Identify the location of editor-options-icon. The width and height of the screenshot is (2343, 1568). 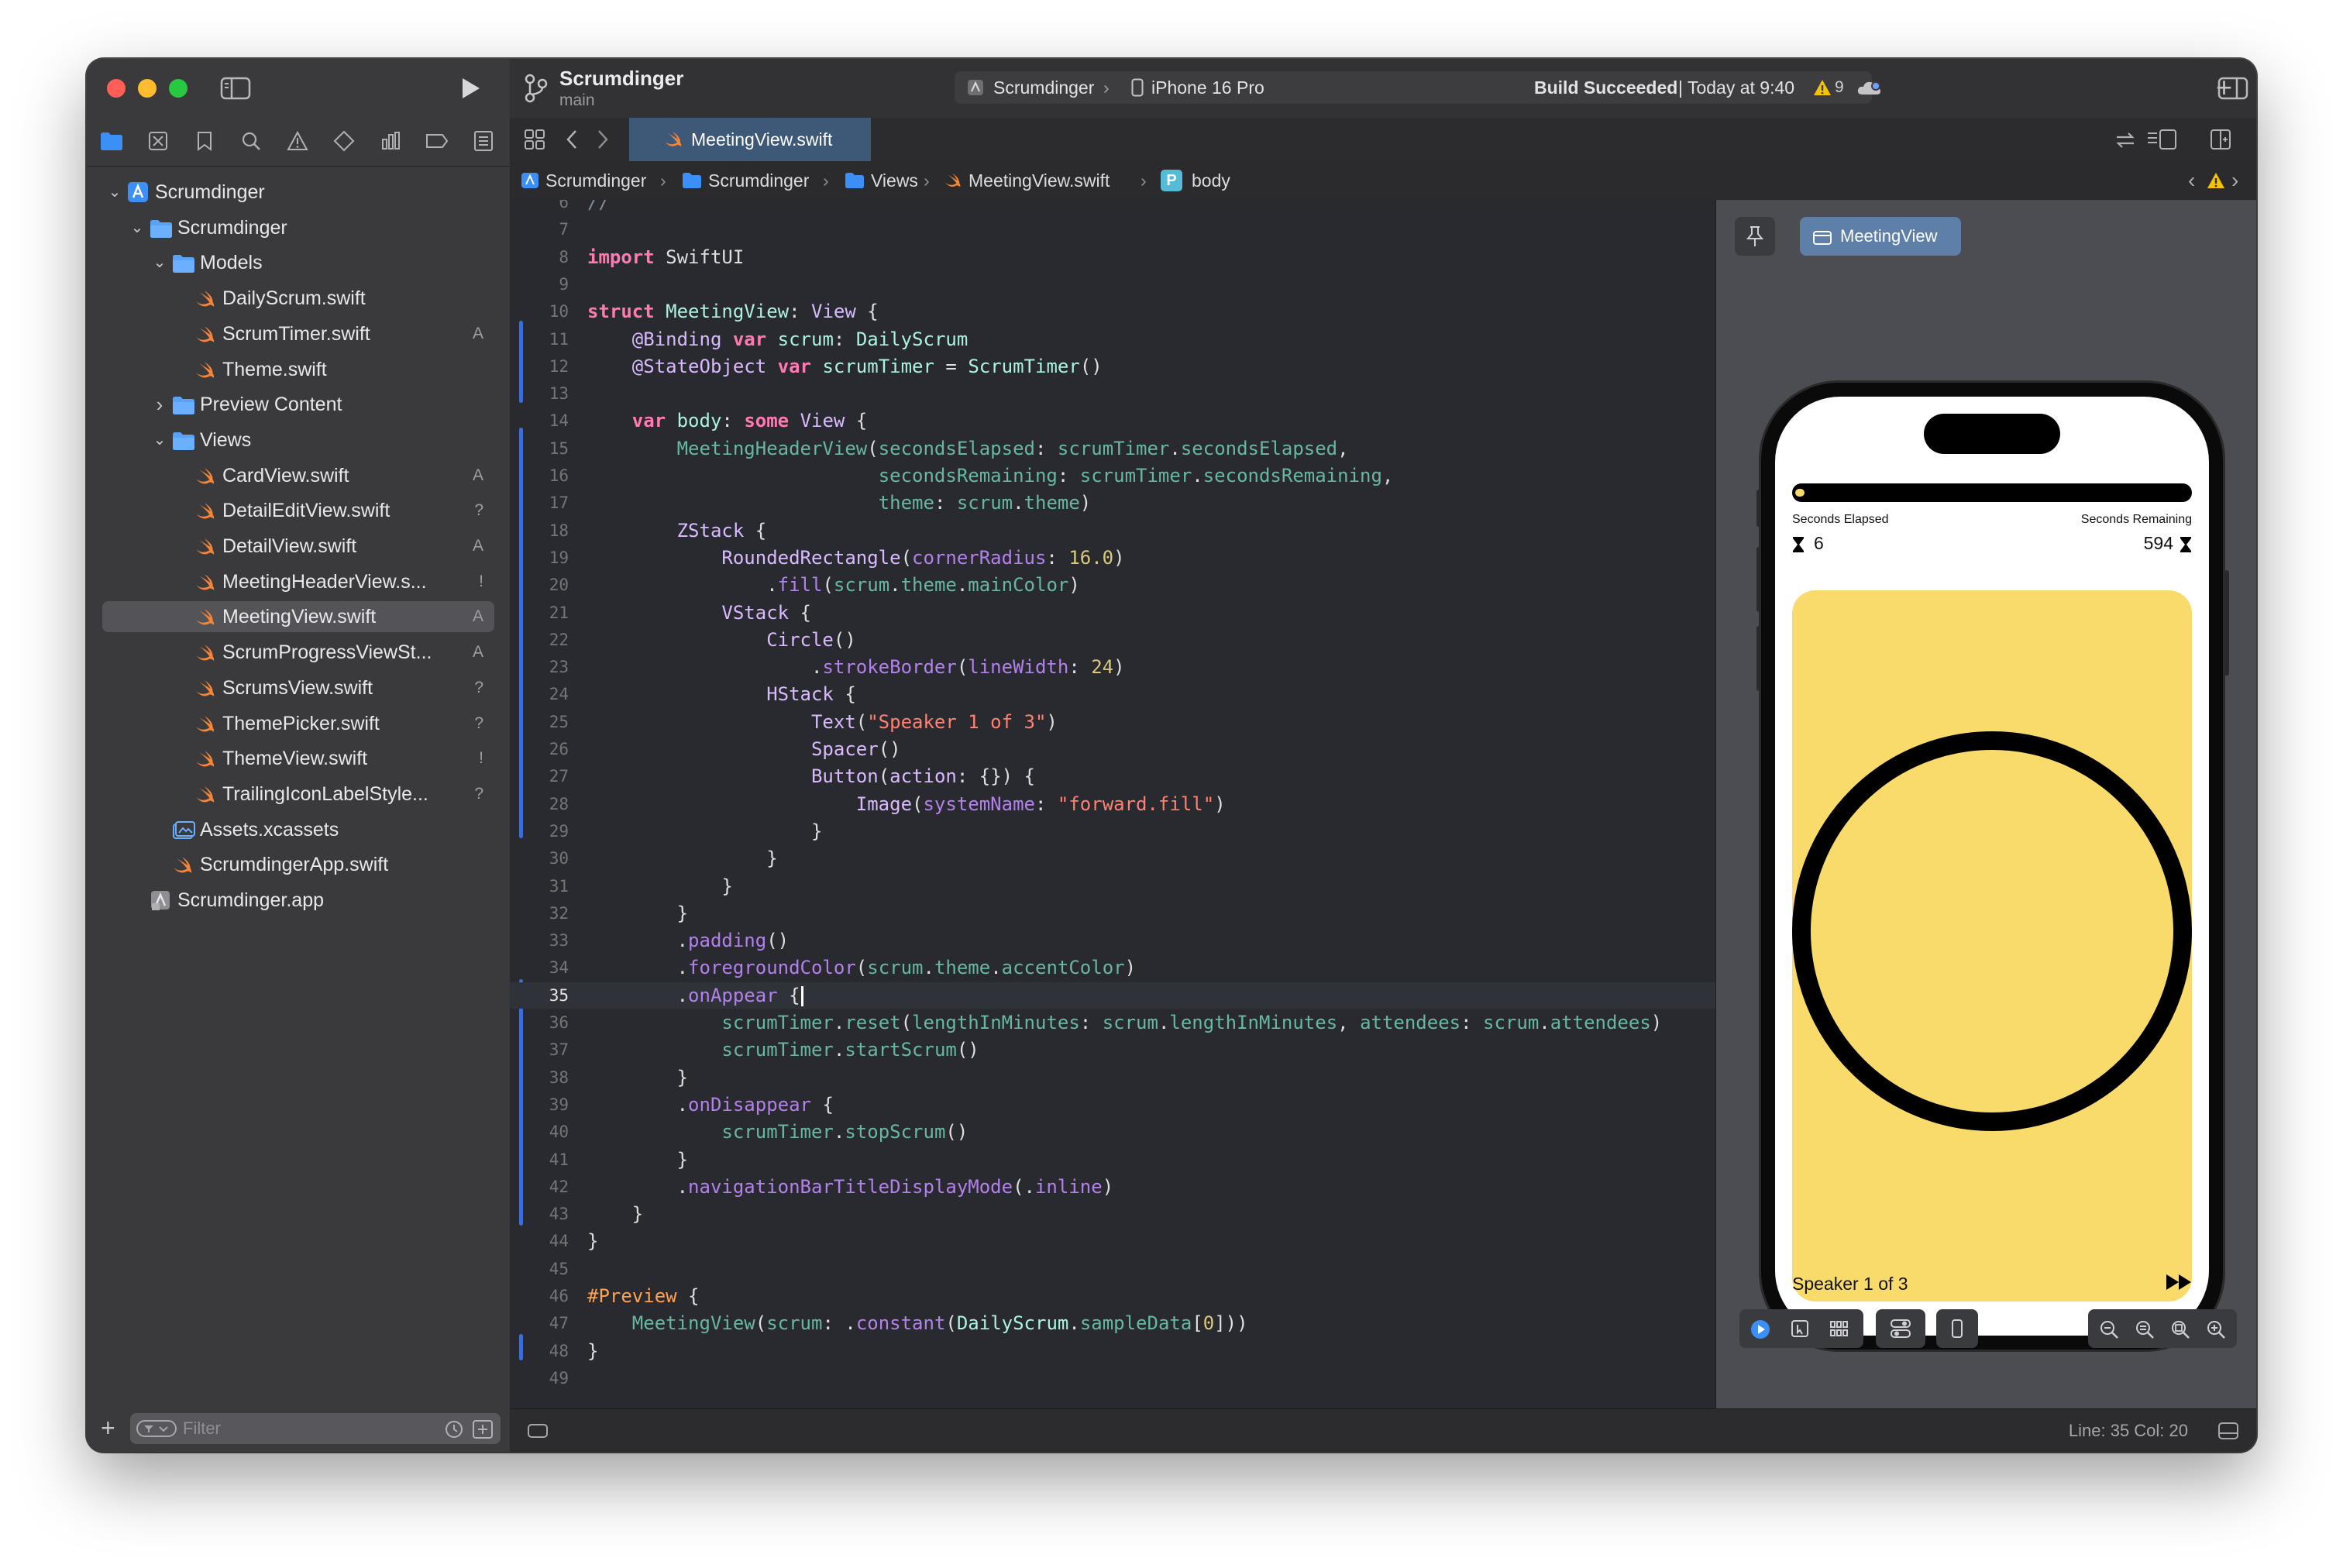
(2161, 139).